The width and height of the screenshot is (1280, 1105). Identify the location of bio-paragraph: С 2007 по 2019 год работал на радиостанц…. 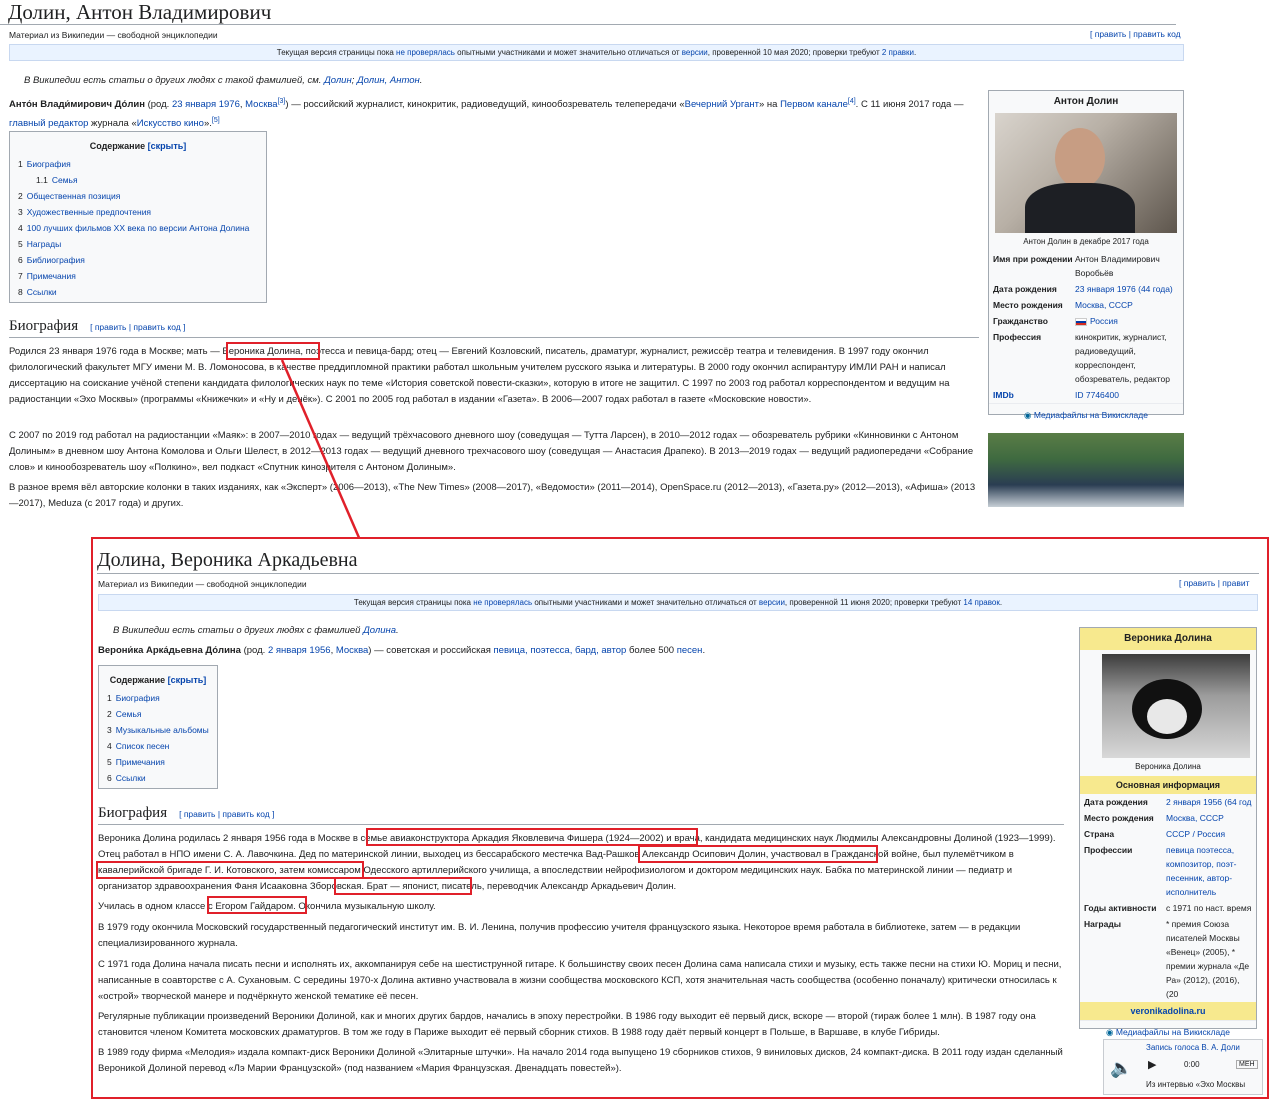
(491, 451).